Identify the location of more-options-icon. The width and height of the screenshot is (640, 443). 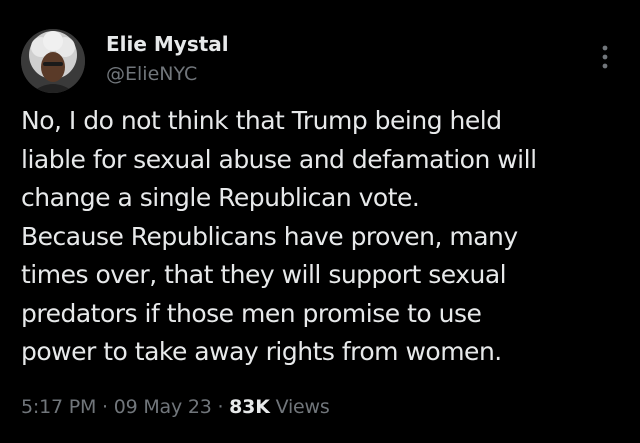
(605, 57).